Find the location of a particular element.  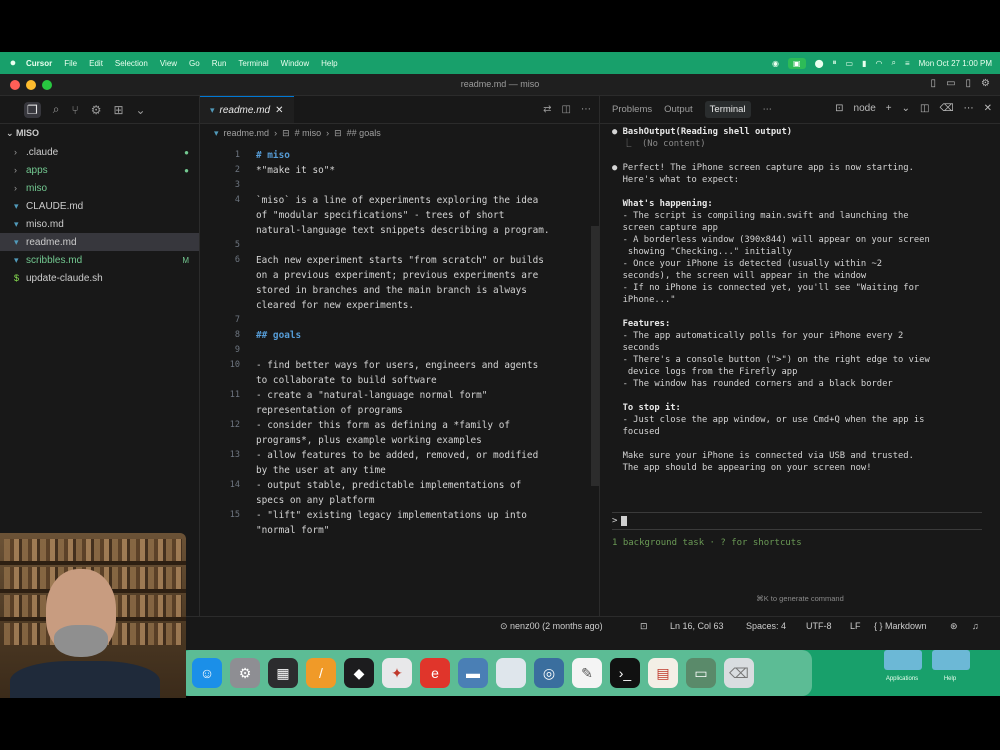

textedit-icon: ✎ is located at coordinates (587, 673).